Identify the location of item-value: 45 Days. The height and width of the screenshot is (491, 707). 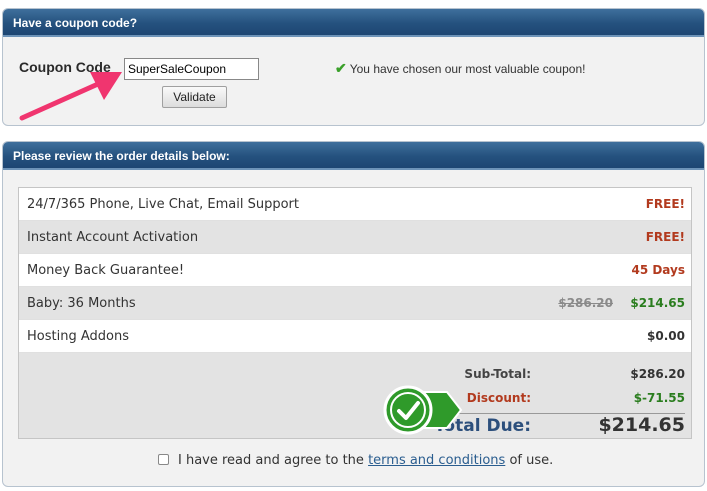
(658, 270).